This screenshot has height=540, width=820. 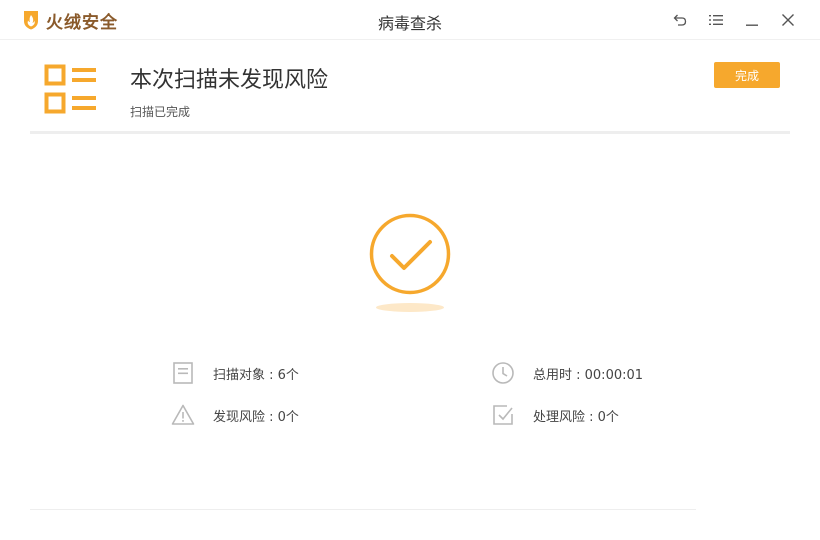 What do you see at coordinates (183, 414) in the screenshot?
I see `warning-icon` at bounding box center [183, 414].